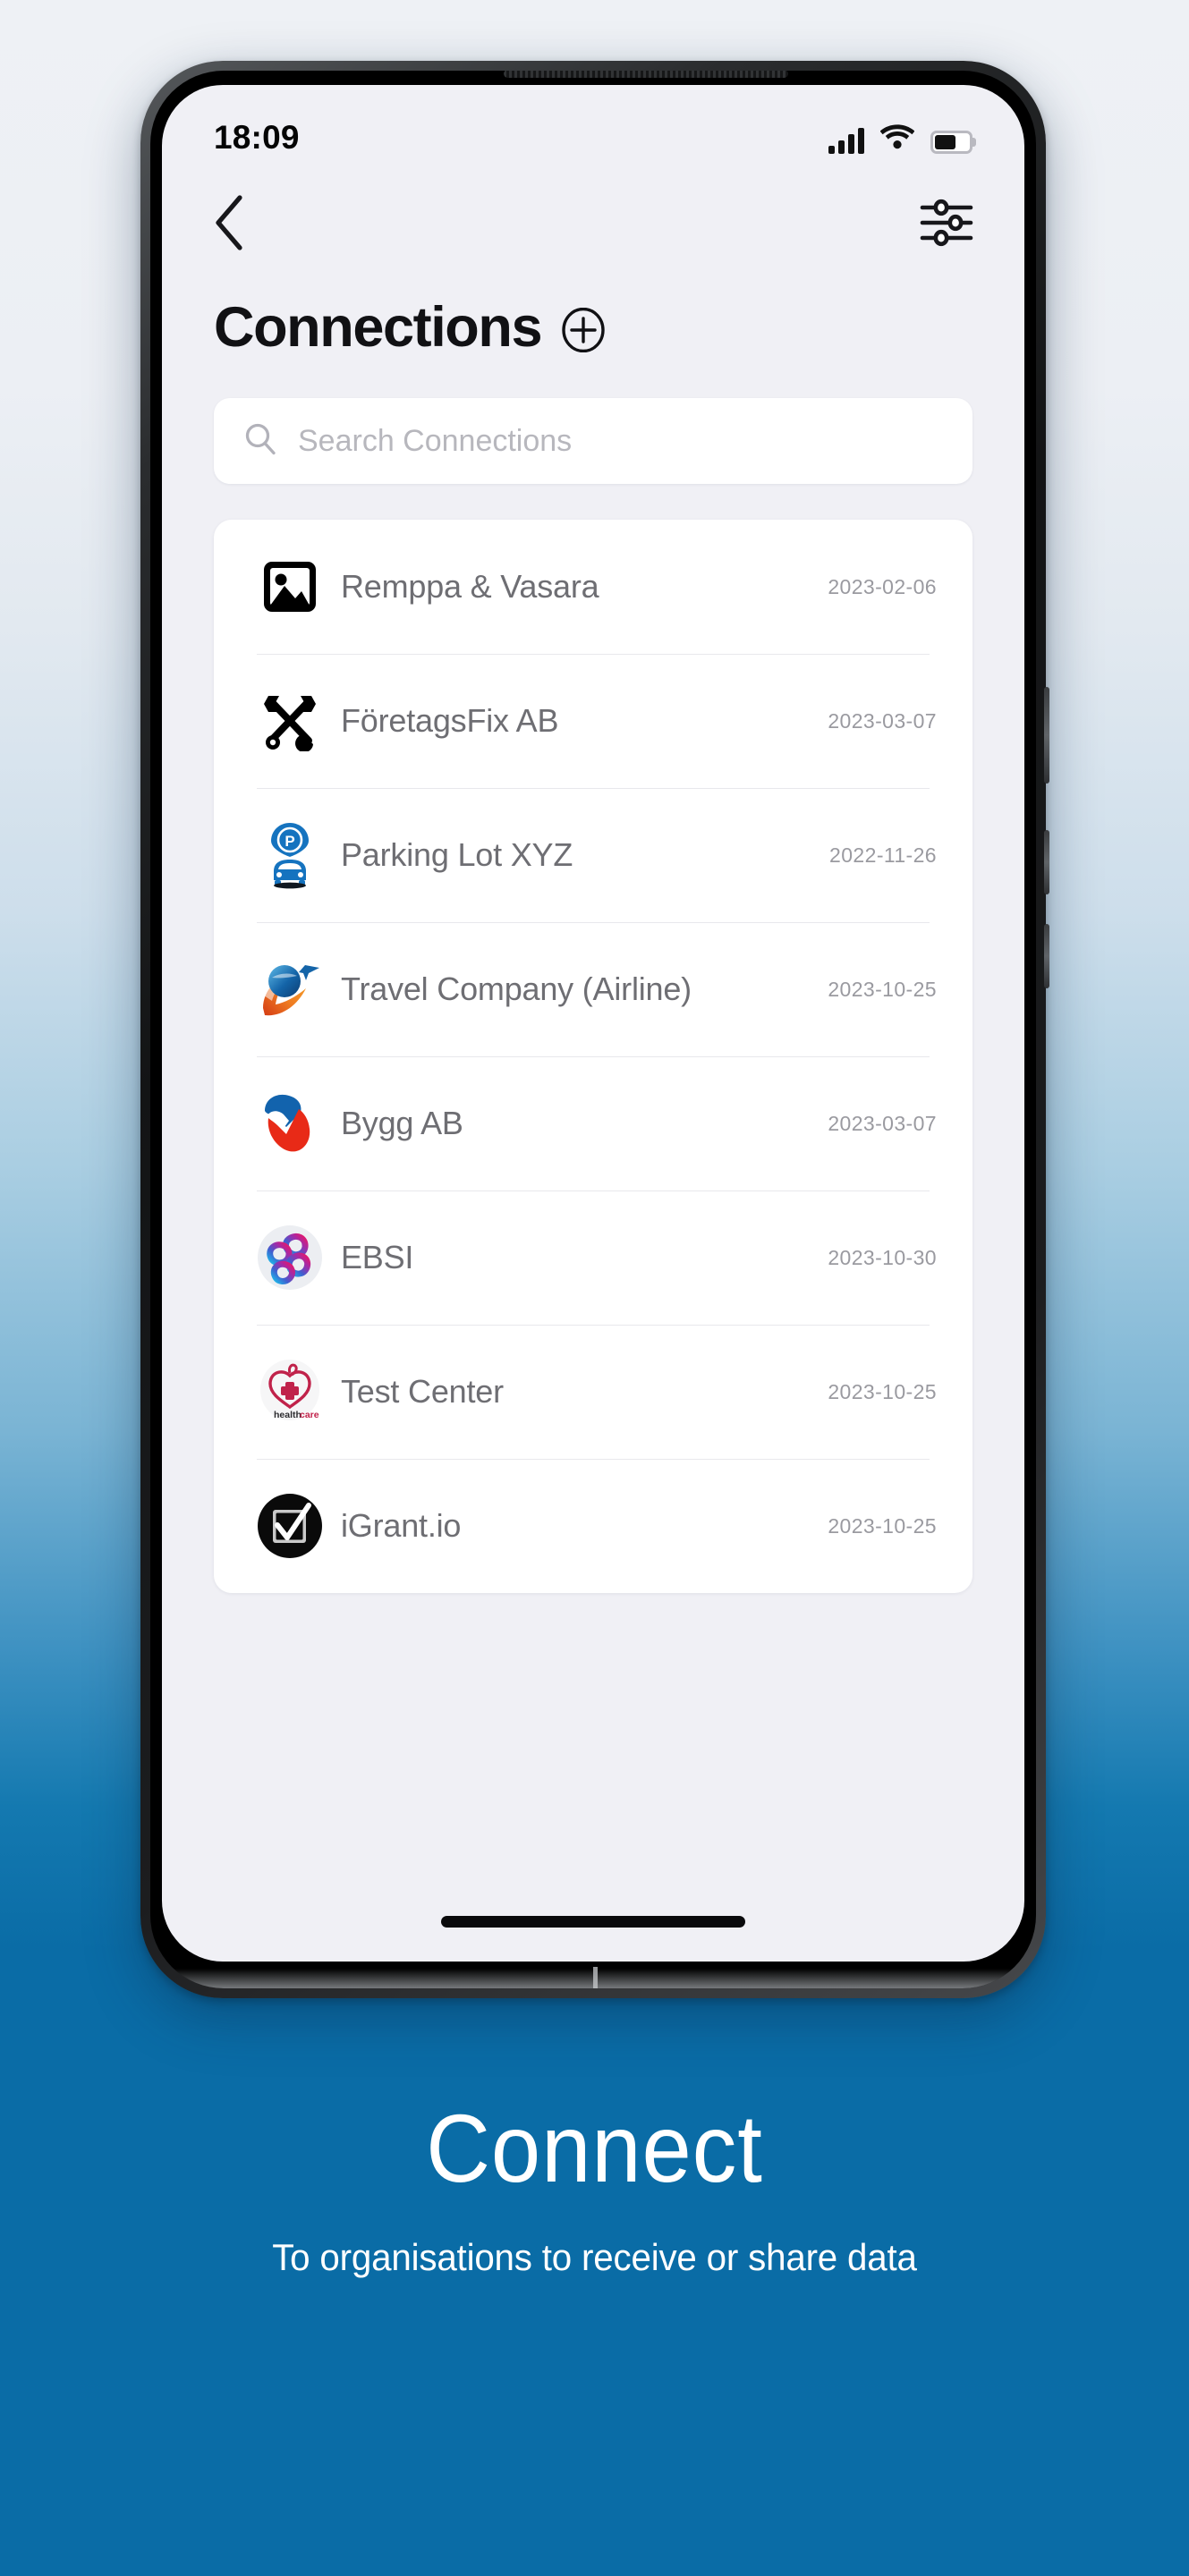 The height and width of the screenshot is (2576, 1189). What do you see at coordinates (290, 587) in the screenshot?
I see `image-placeholder-icon` at bounding box center [290, 587].